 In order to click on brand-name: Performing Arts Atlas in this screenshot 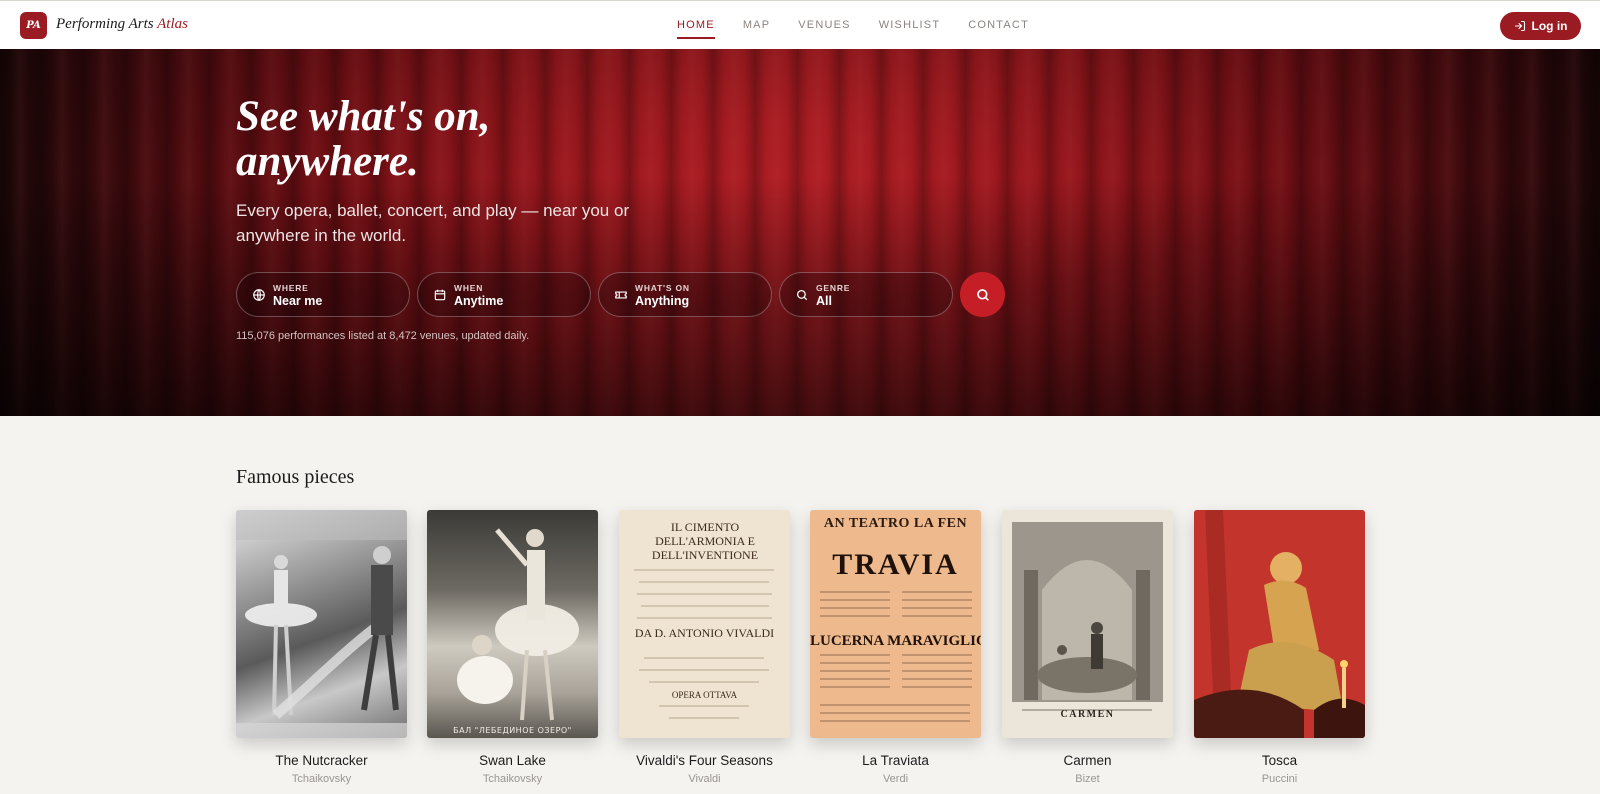, I will do `click(122, 24)`.